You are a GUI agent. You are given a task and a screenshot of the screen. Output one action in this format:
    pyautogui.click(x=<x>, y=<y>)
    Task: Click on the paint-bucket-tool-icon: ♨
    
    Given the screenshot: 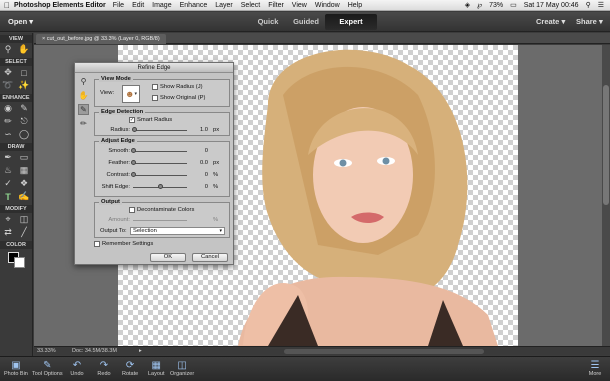 What is the action you would take?
    pyautogui.click(x=8, y=170)
    